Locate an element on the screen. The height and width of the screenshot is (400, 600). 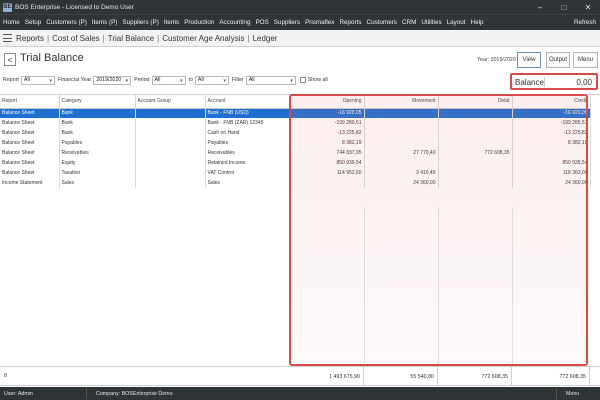
cell-credit: -199 280,51 is located at coordinates (551, 123).